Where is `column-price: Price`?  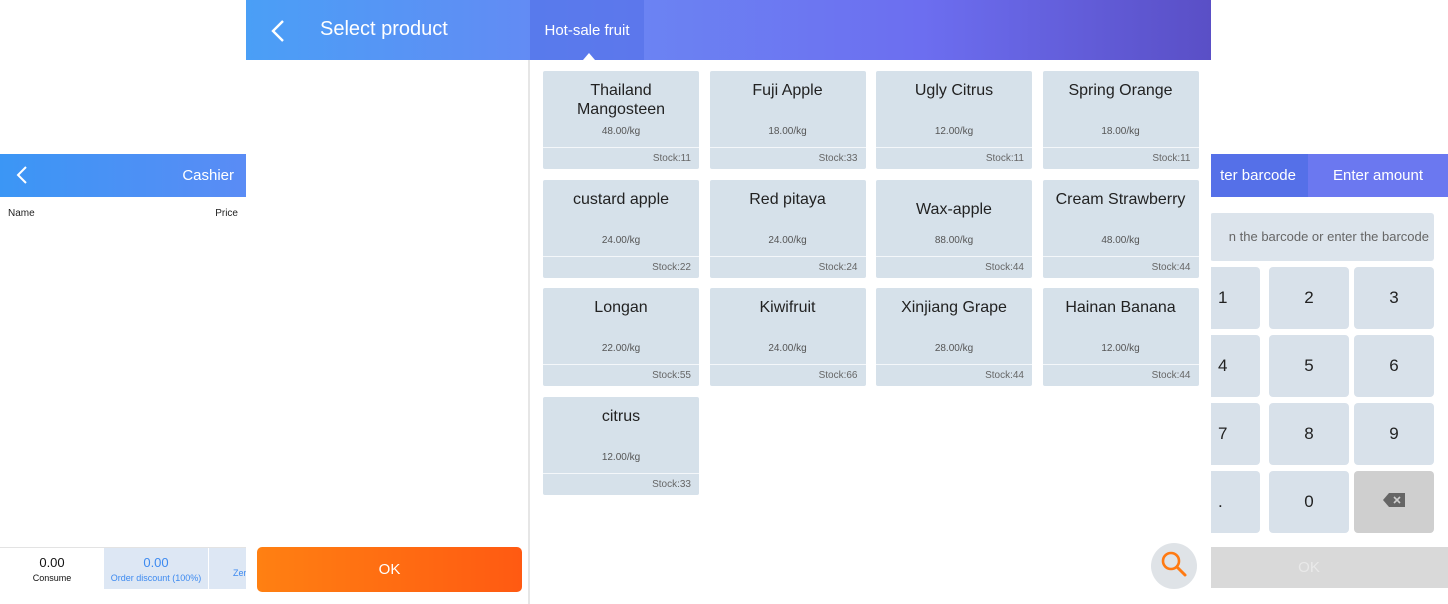 column-price: Price is located at coordinates (226, 213).